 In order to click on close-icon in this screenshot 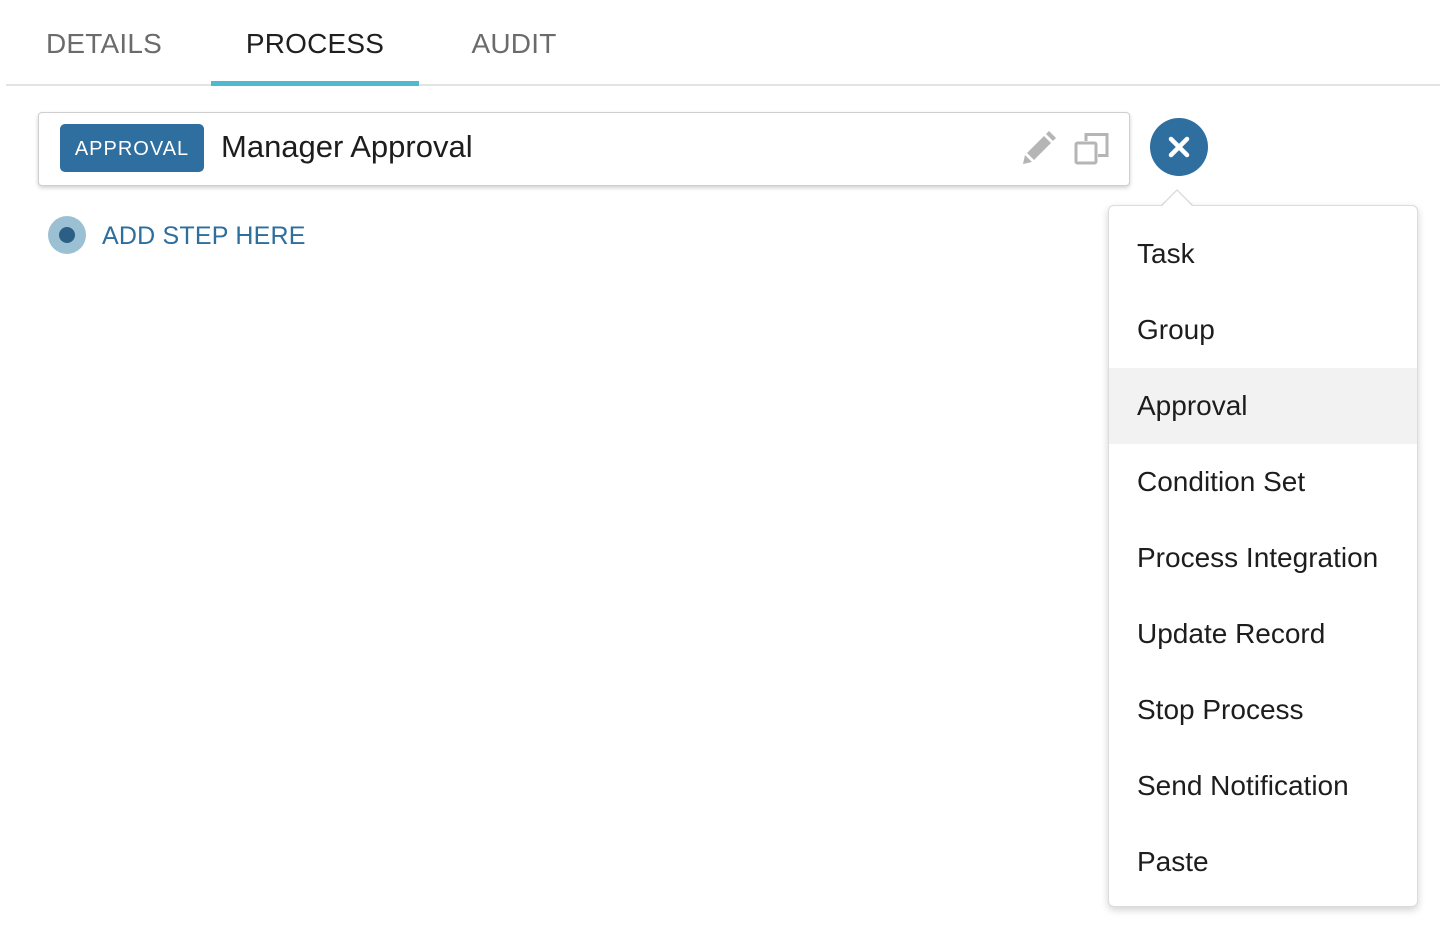, I will do `click(1179, 147)`.